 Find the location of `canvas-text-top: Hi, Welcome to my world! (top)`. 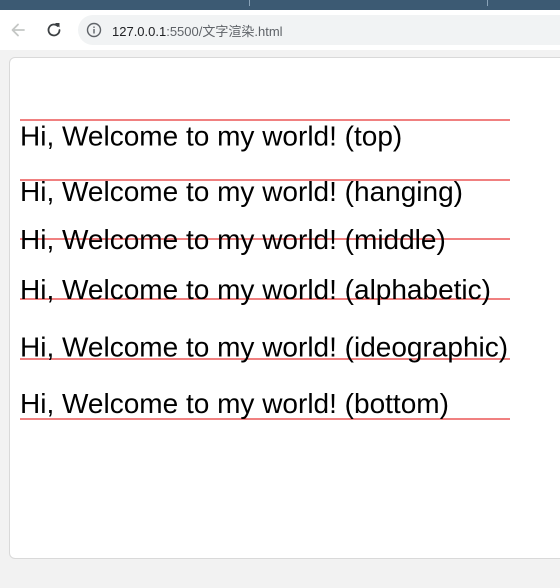

canvas-text-top: Hi, Welcome to my world! (top) is located at coordinates (211, 135).